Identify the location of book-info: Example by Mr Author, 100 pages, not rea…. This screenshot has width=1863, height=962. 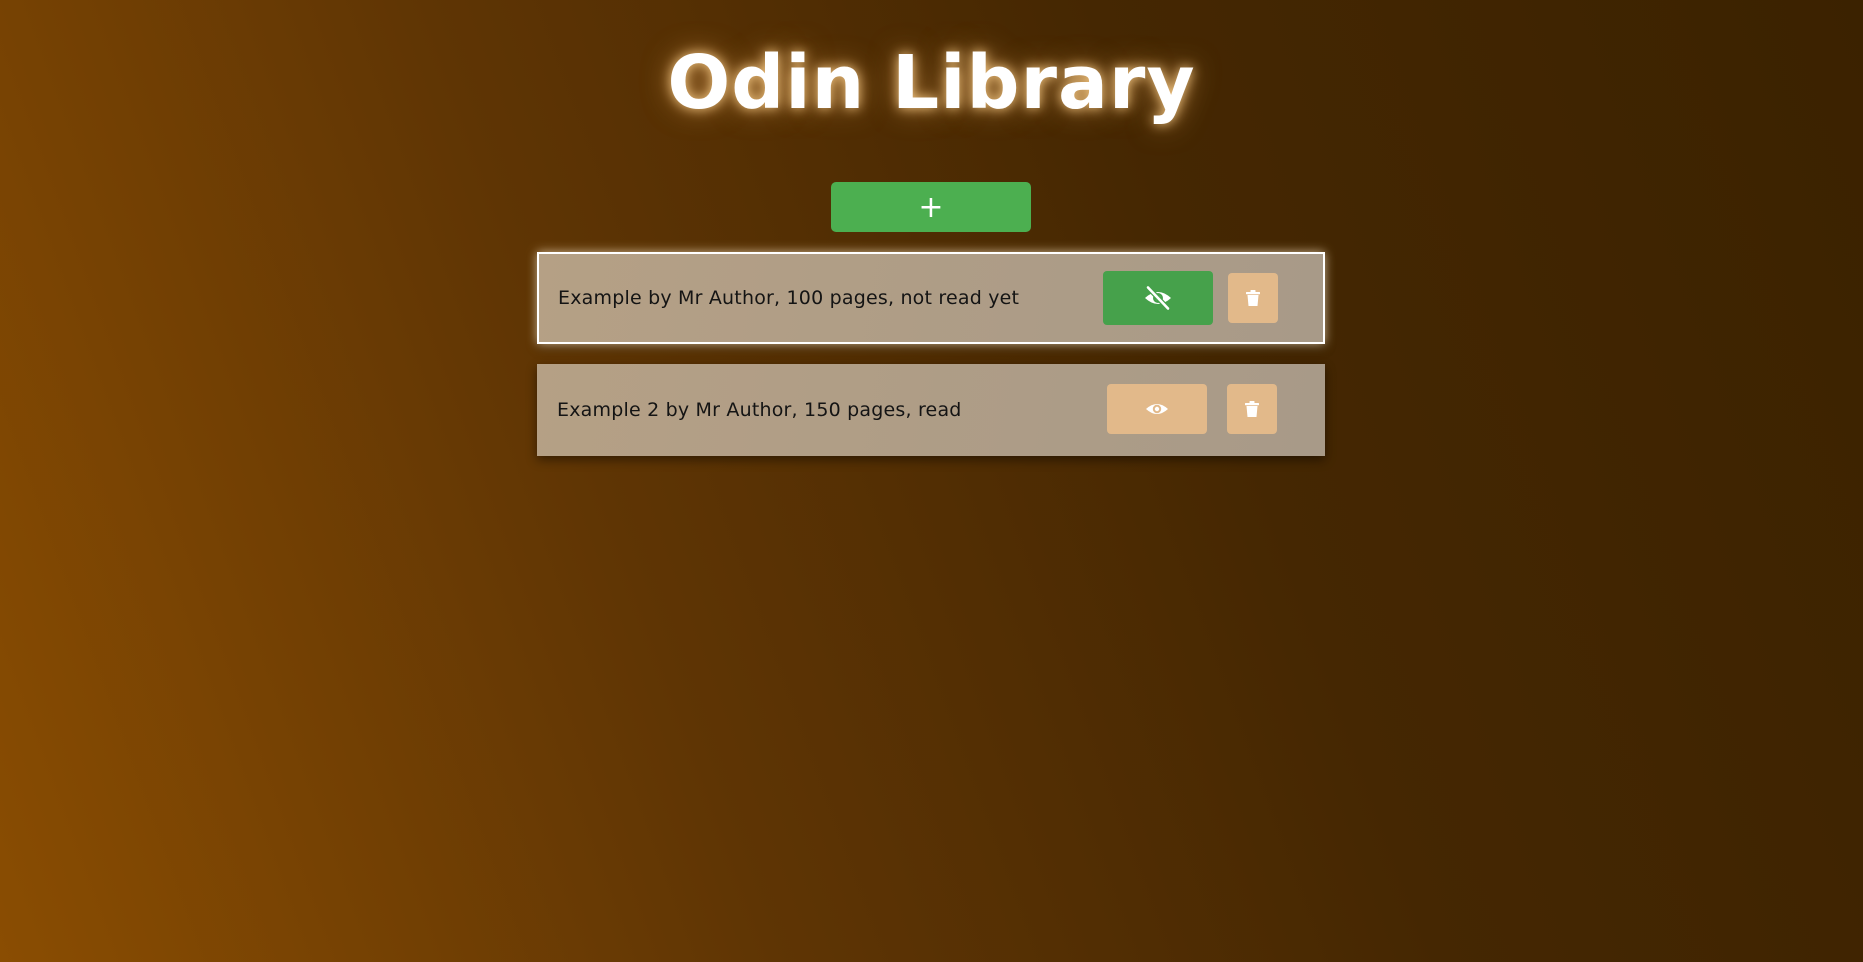
(789, 298).